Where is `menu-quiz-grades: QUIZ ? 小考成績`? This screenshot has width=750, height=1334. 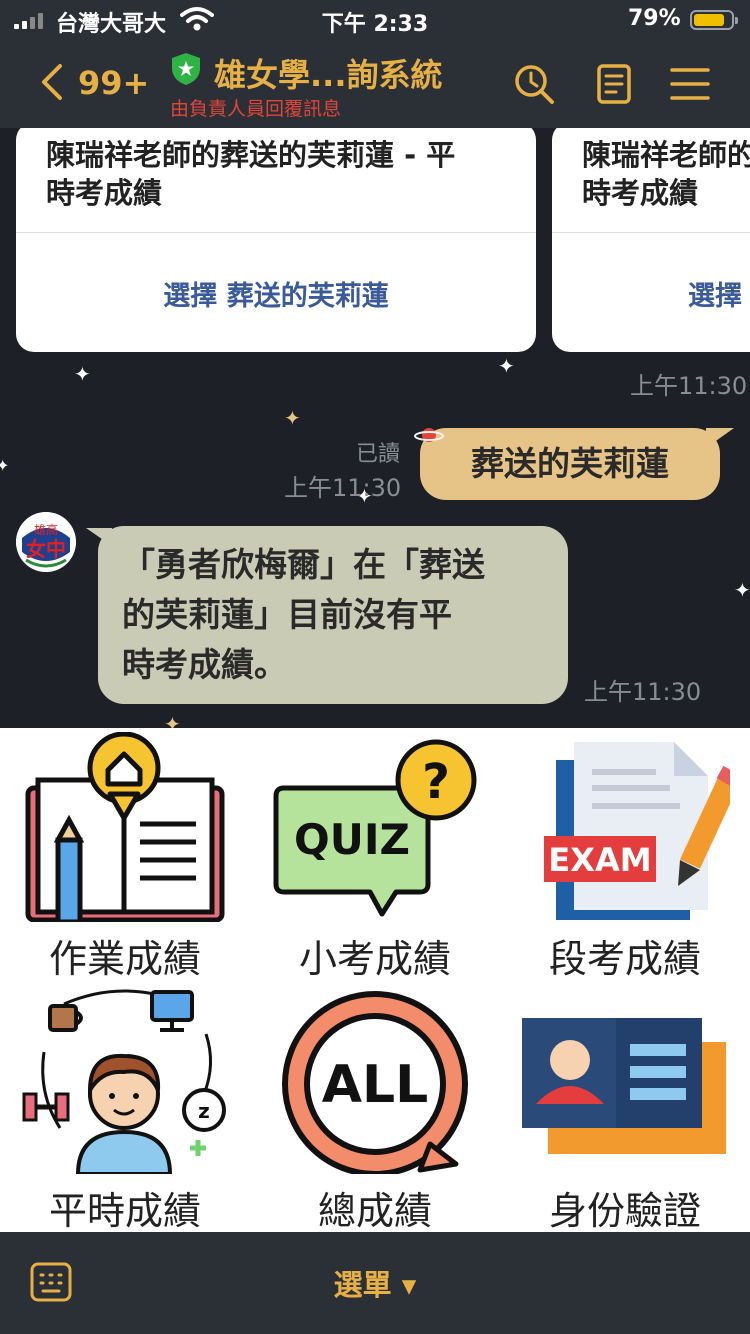 menu-quiz-grades: QUIZ ? 小考成績 is located at coordinates (375, 854).